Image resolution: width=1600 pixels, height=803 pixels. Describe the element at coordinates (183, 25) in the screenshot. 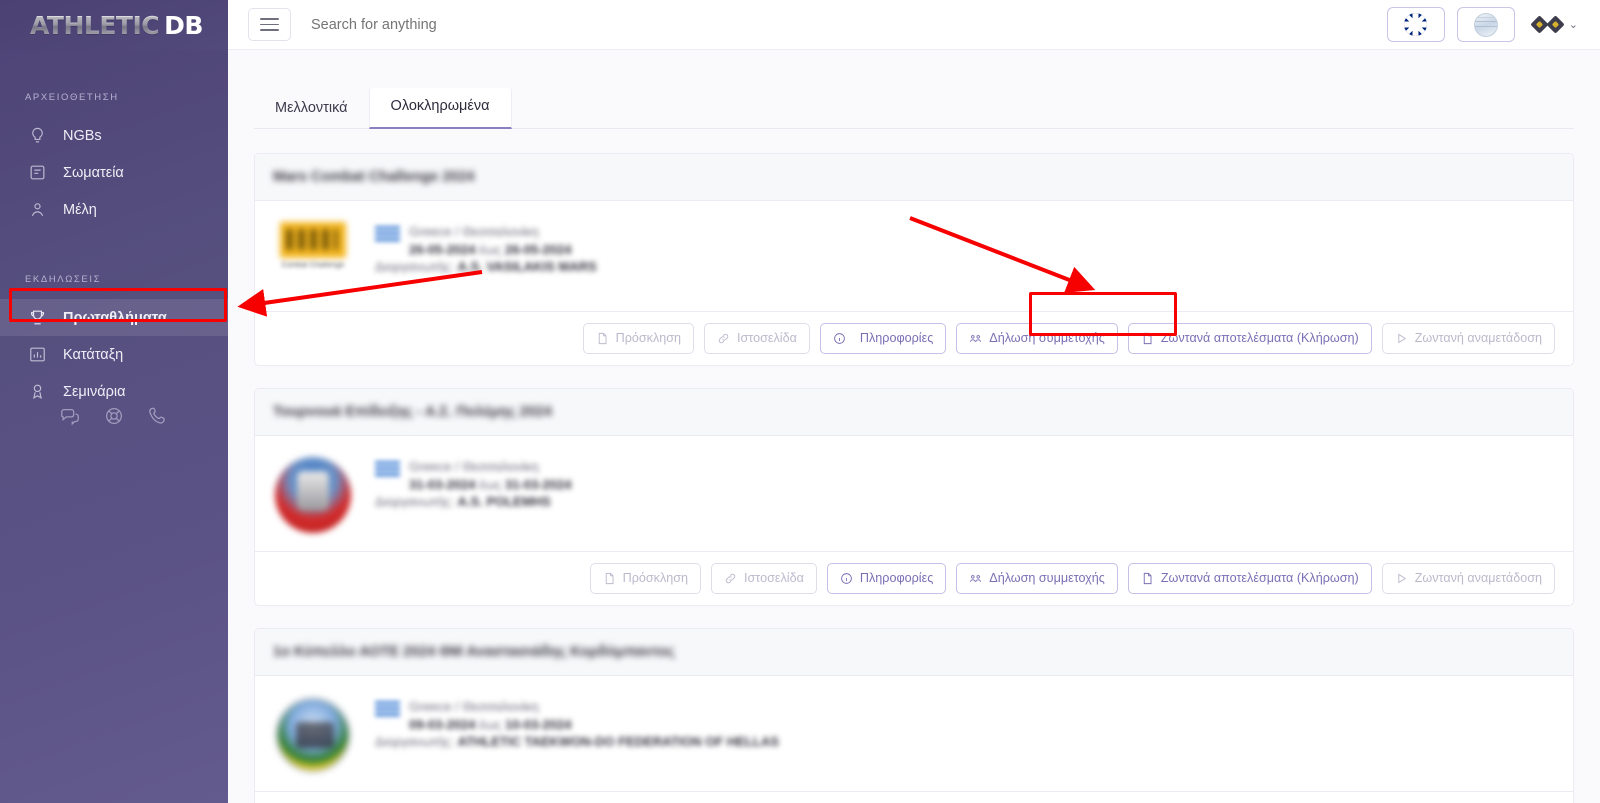

I see `brand-name-secondary: DB` at that location.